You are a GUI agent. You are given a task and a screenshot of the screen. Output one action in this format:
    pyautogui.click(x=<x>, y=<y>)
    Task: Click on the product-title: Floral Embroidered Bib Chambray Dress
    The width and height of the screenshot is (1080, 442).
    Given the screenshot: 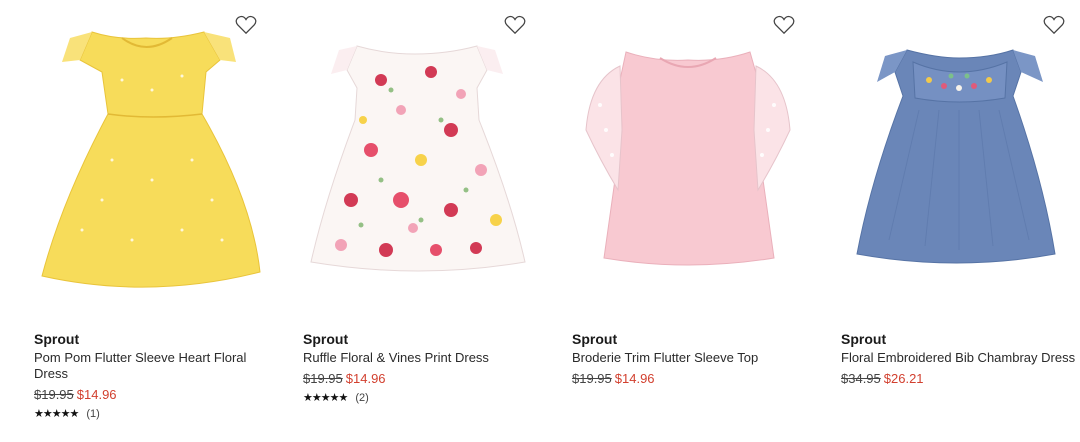 What is the action you would take?
    pyautogui.click(x=960, y=358)
    